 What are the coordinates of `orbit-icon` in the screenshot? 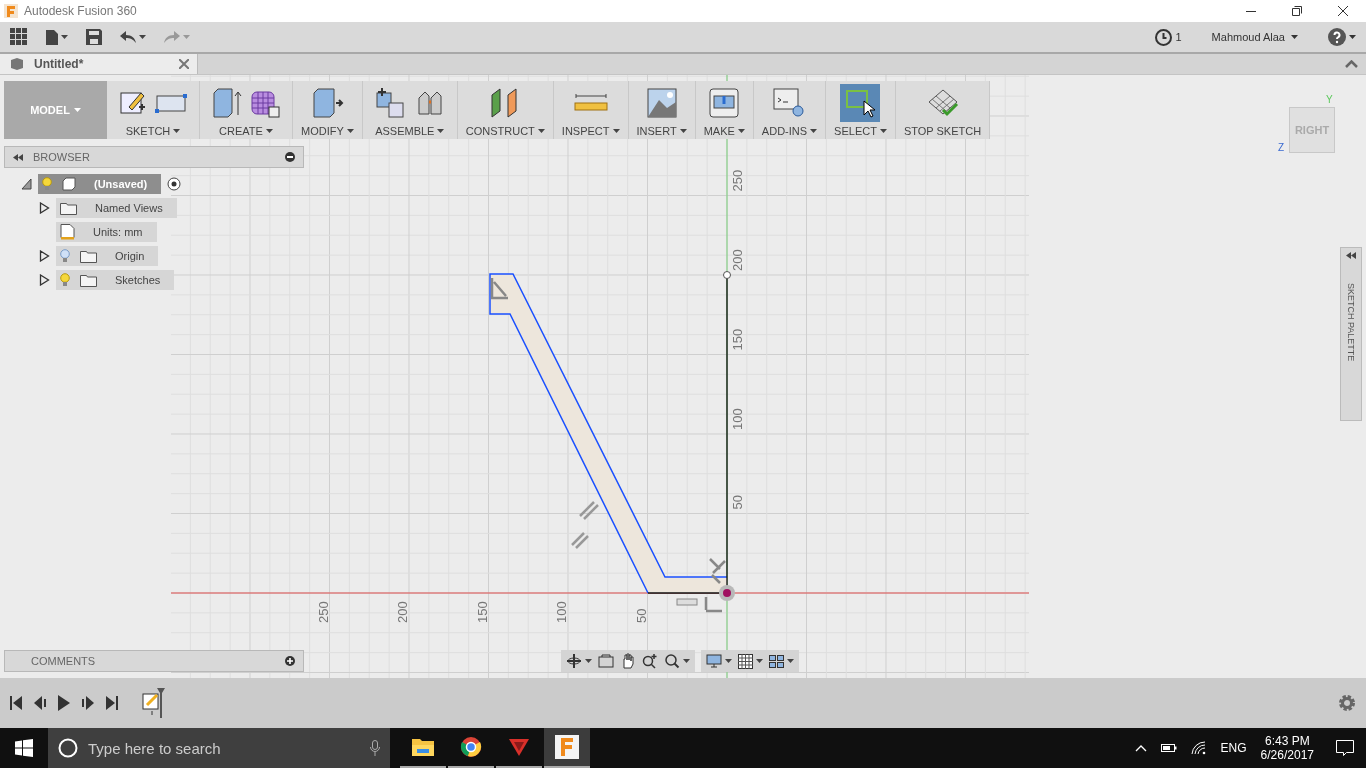 It's located at (574, 661).